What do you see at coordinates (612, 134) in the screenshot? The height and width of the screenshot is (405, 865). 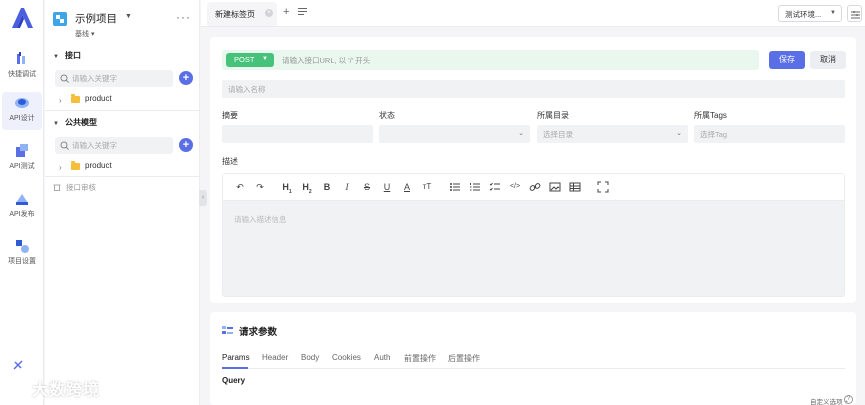 I see `directory-select: 选择目录 ⌄` at bounding box center [612, 134].